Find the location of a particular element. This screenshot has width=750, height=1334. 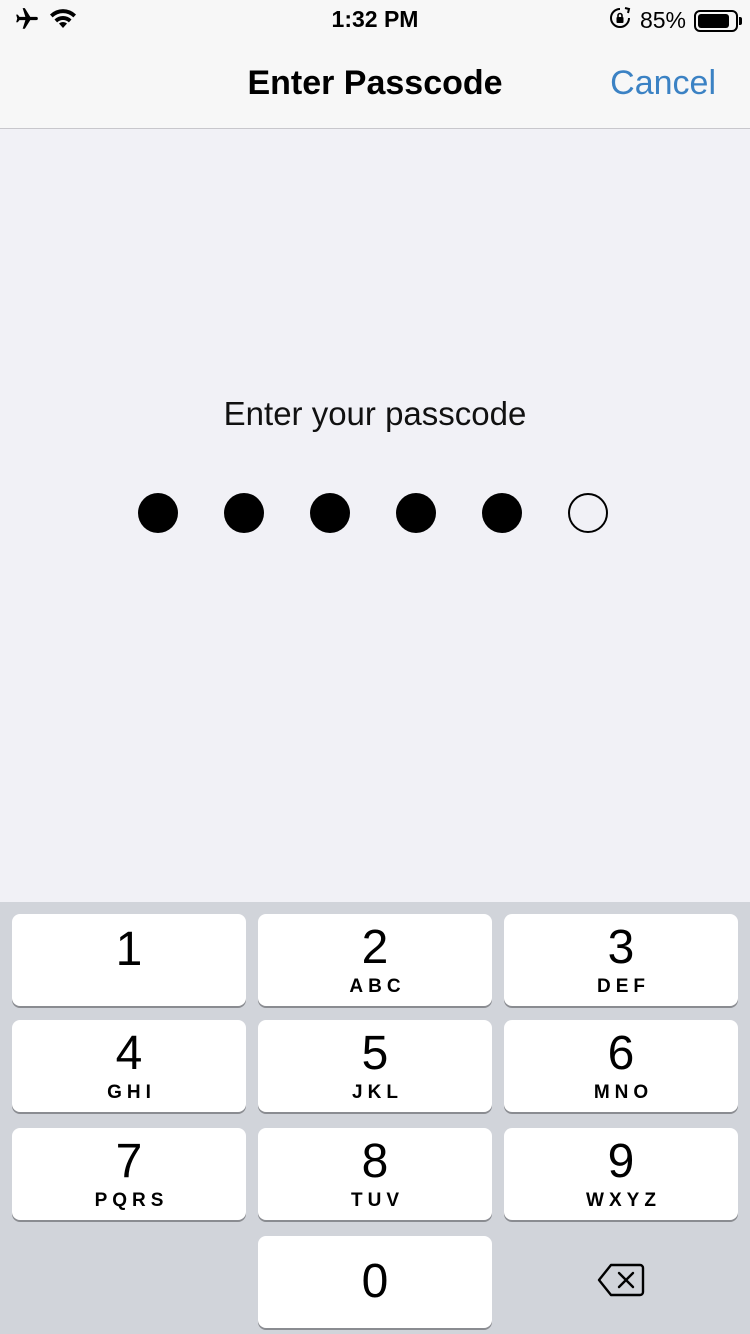

key-9: 9 WXYZ is located at coordinates (621, 1174).